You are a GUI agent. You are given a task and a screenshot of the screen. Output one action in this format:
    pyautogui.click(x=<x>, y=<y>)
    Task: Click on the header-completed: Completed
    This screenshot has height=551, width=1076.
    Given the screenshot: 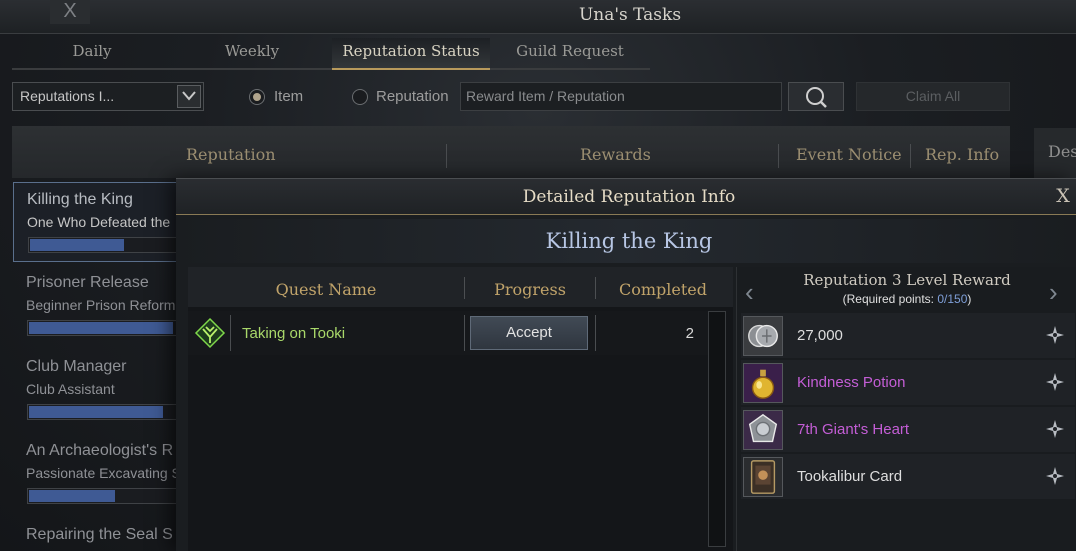 What is the action you would take?
    pyautogui.click(x=662, y=289)
    